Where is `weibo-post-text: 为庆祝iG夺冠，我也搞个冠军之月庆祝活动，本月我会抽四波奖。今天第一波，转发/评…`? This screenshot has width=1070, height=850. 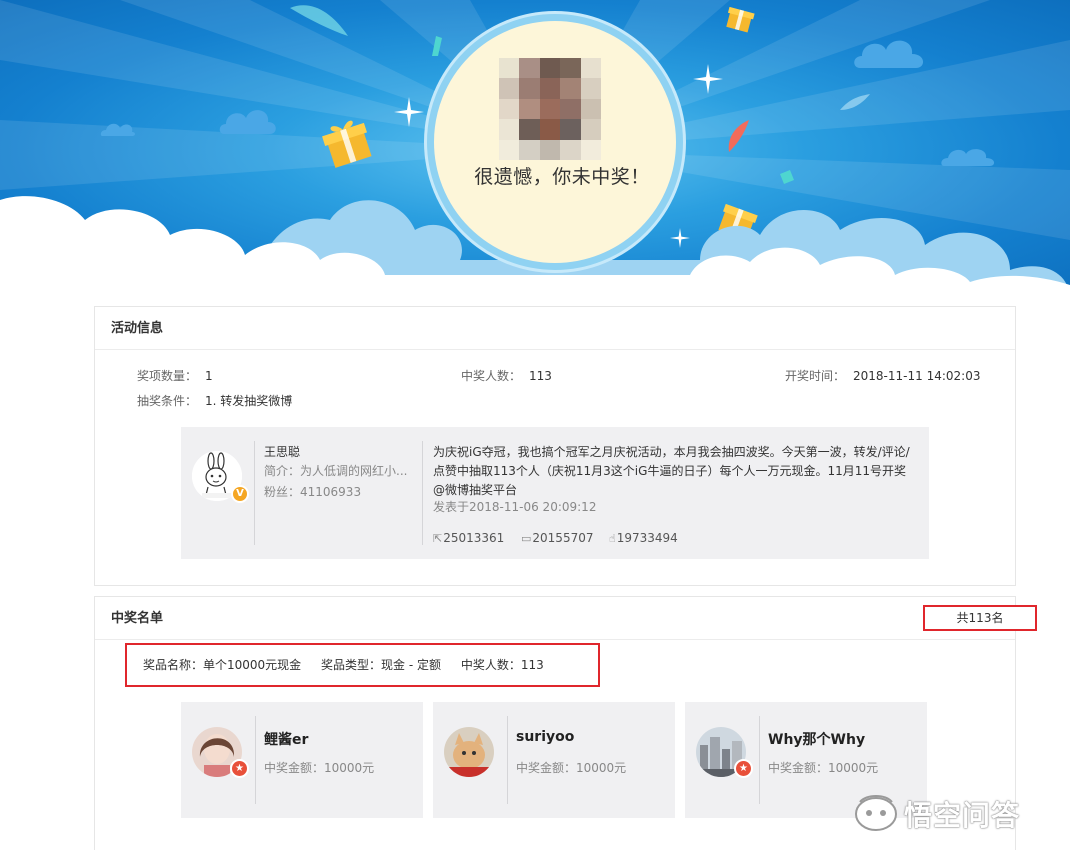 weibo-post-text: 为庆祝iG夺冠，我也搞个冠军之月庆祝活动，本月我会抽四波奖。今天第一波，转发/评… is located at coordinates (671, 471).